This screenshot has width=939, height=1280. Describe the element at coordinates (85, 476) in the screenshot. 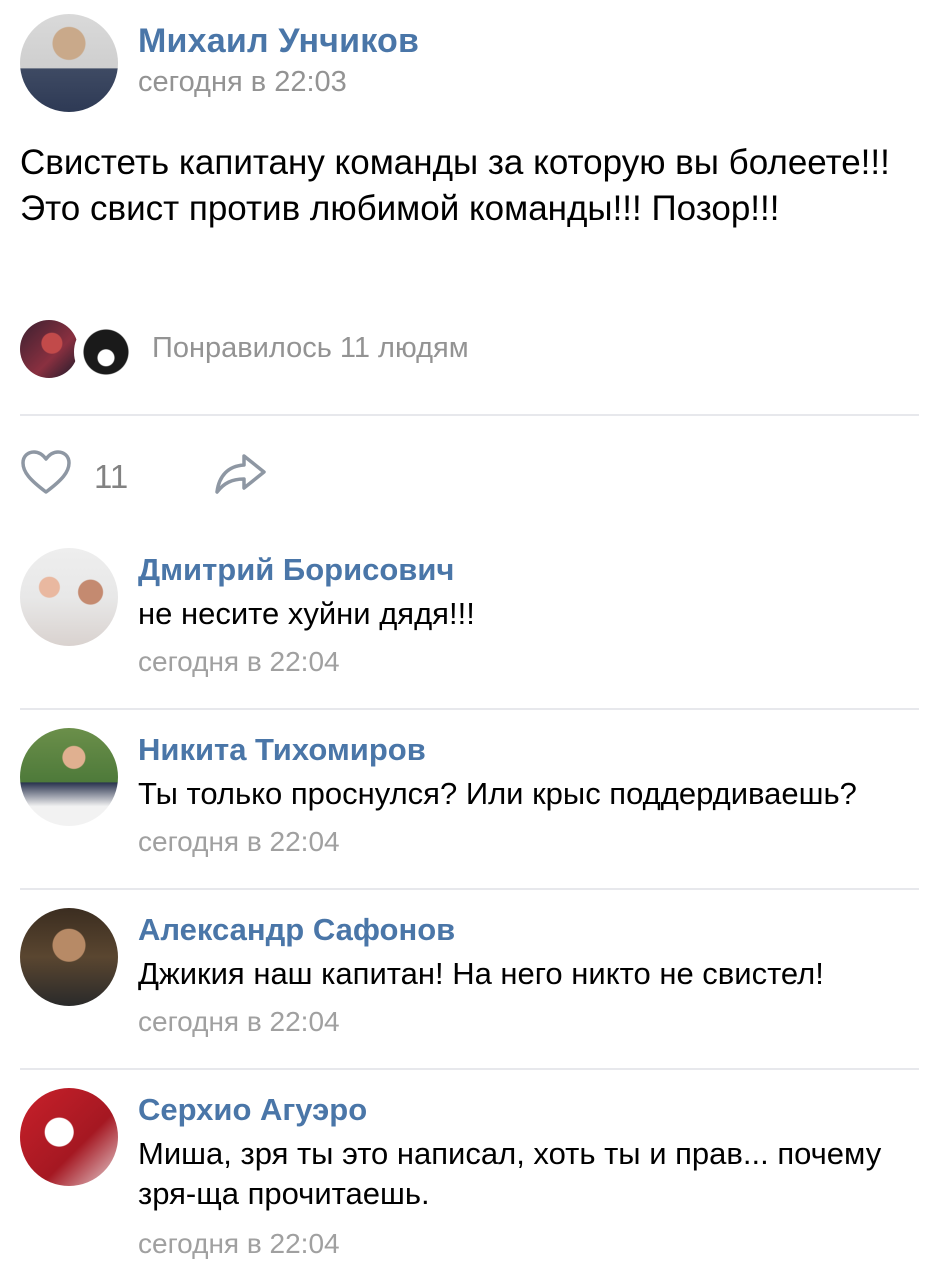

I see `like-button: 11` at that location.